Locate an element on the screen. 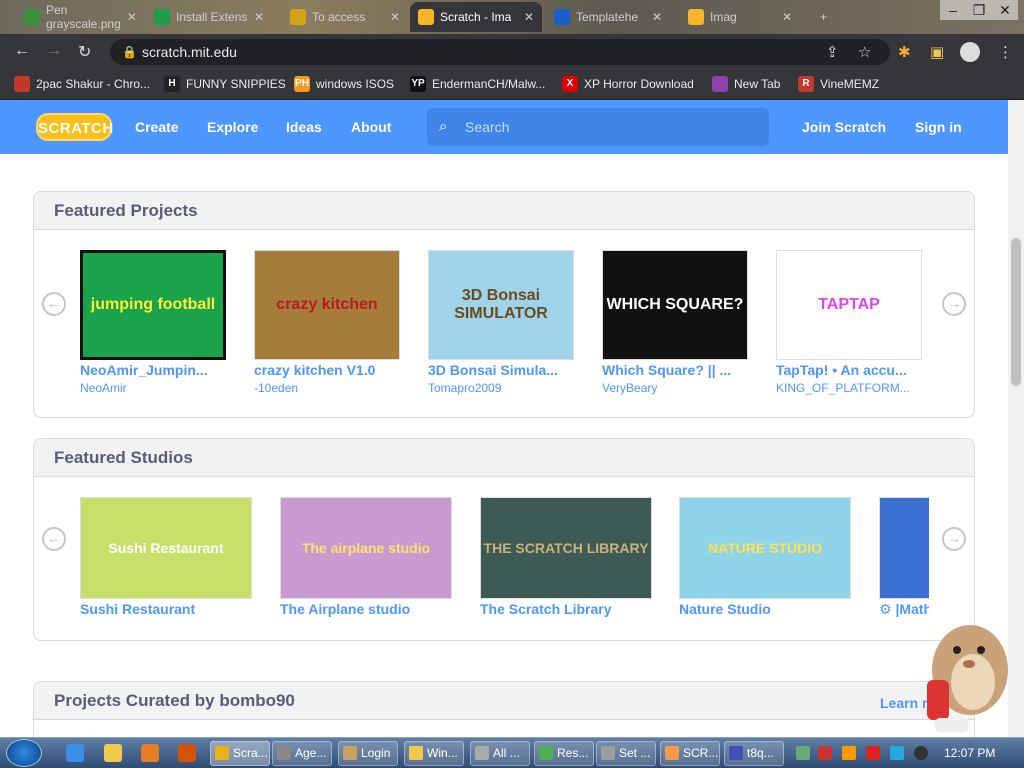  studio-title: Sushi Restaurant is located at coordinates (166, 609).